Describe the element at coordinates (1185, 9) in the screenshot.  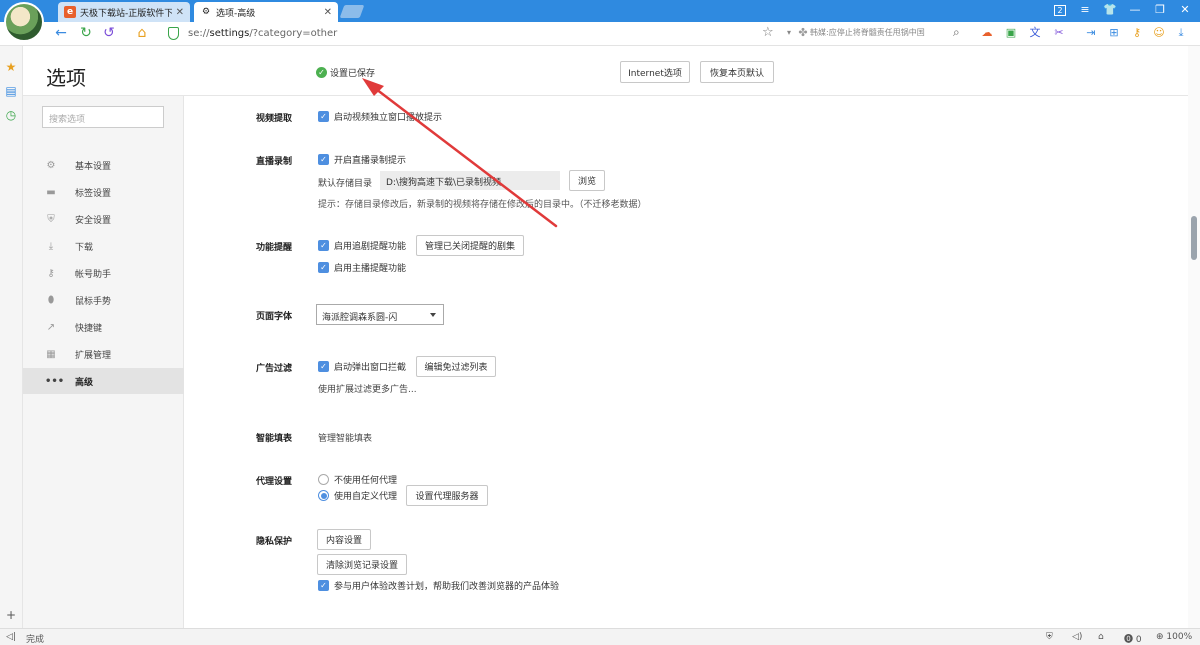
I see `close-window-icon: ✕` at that location.